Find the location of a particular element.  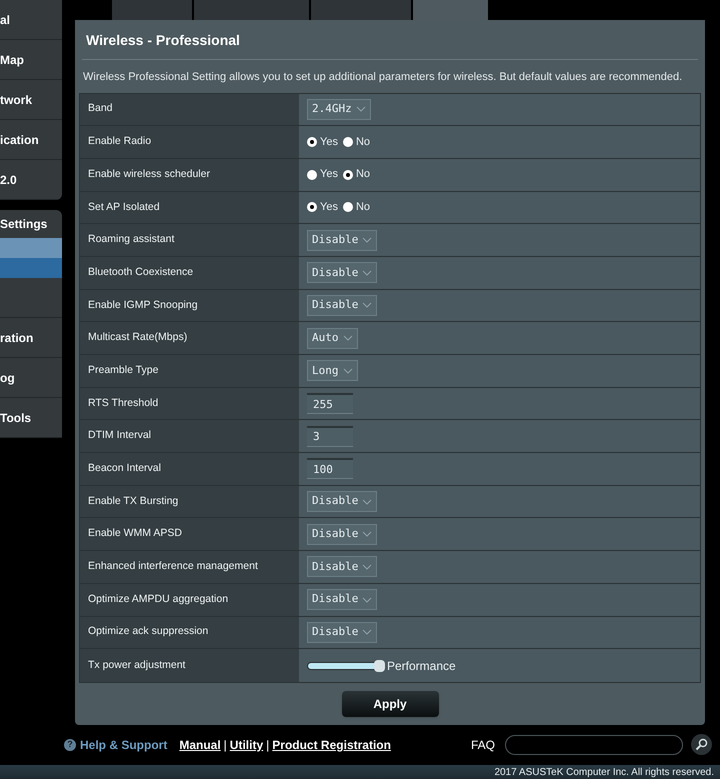

search-icon is located at coordinates (701, 745).